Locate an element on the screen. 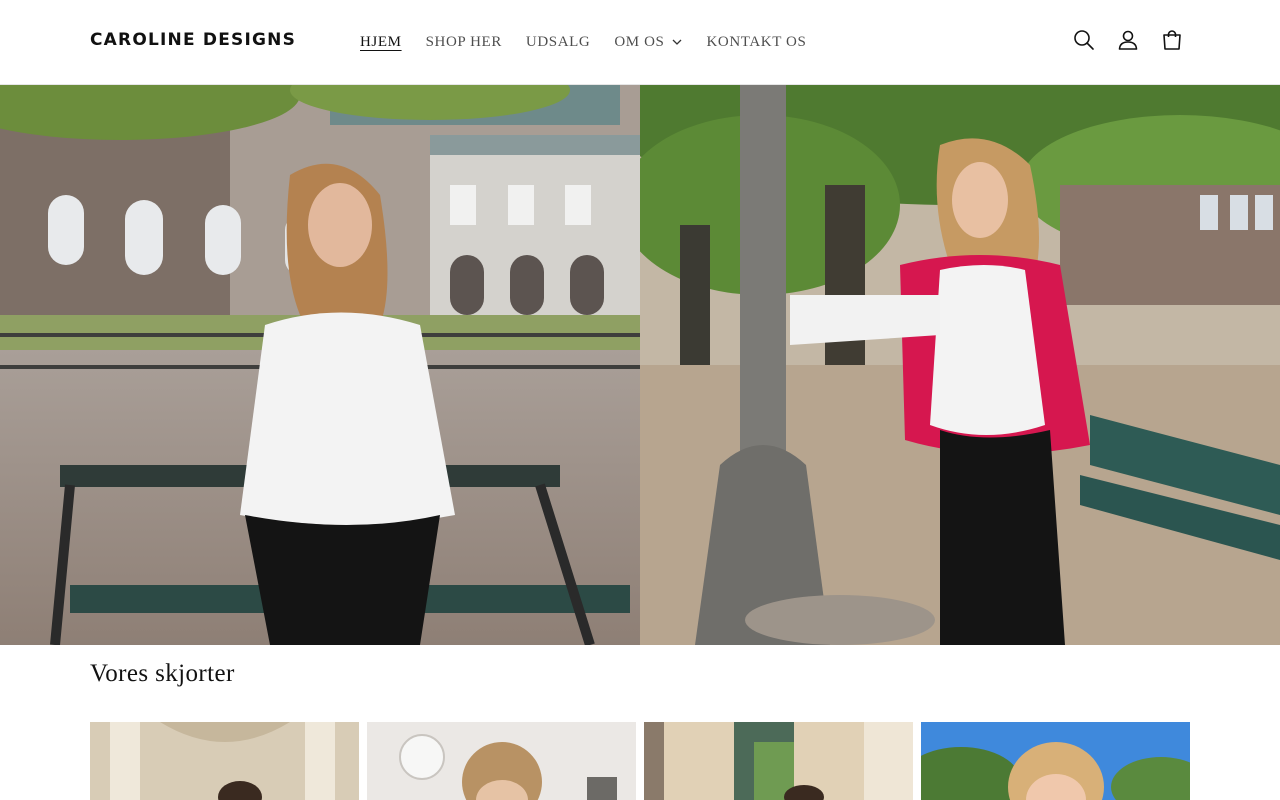  header-icons is located at coordinates (1128, 42).